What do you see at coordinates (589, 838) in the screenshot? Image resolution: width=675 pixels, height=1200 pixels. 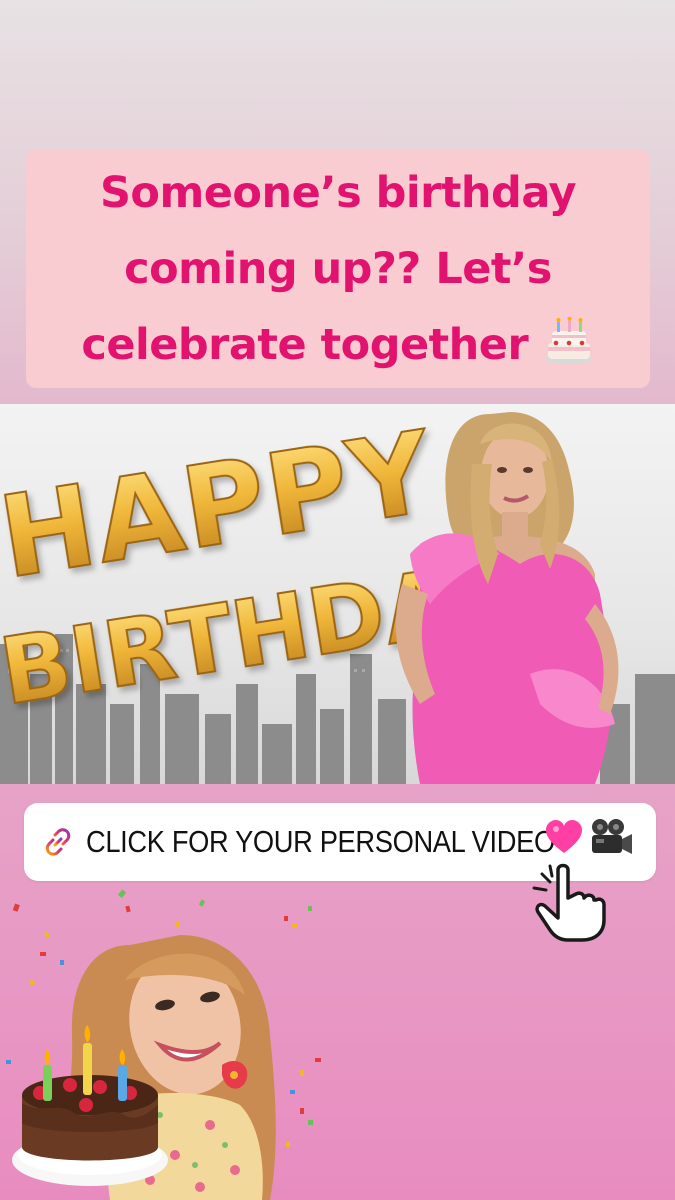 I see `link-emoji-group` at bounding box center [589, 838].